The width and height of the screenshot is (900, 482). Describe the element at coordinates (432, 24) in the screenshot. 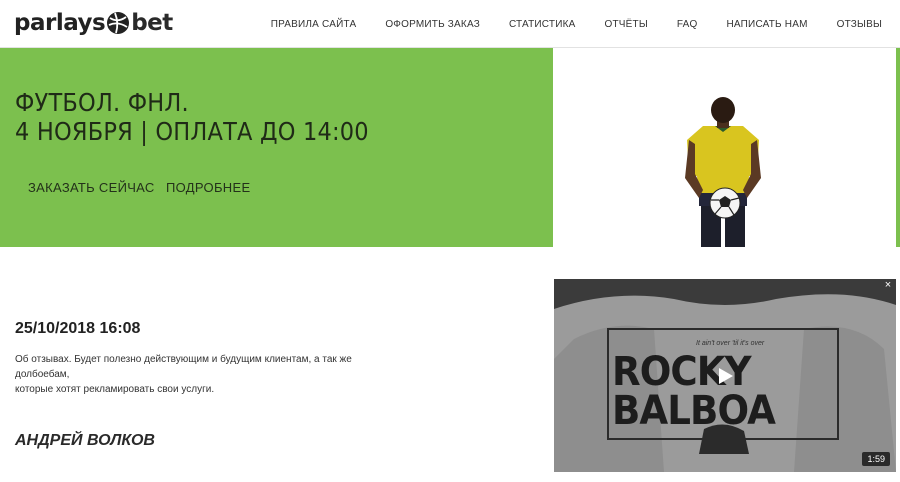

I see `nav-order: ОФОРМИТЬ ЗАКАЗ` at that location.